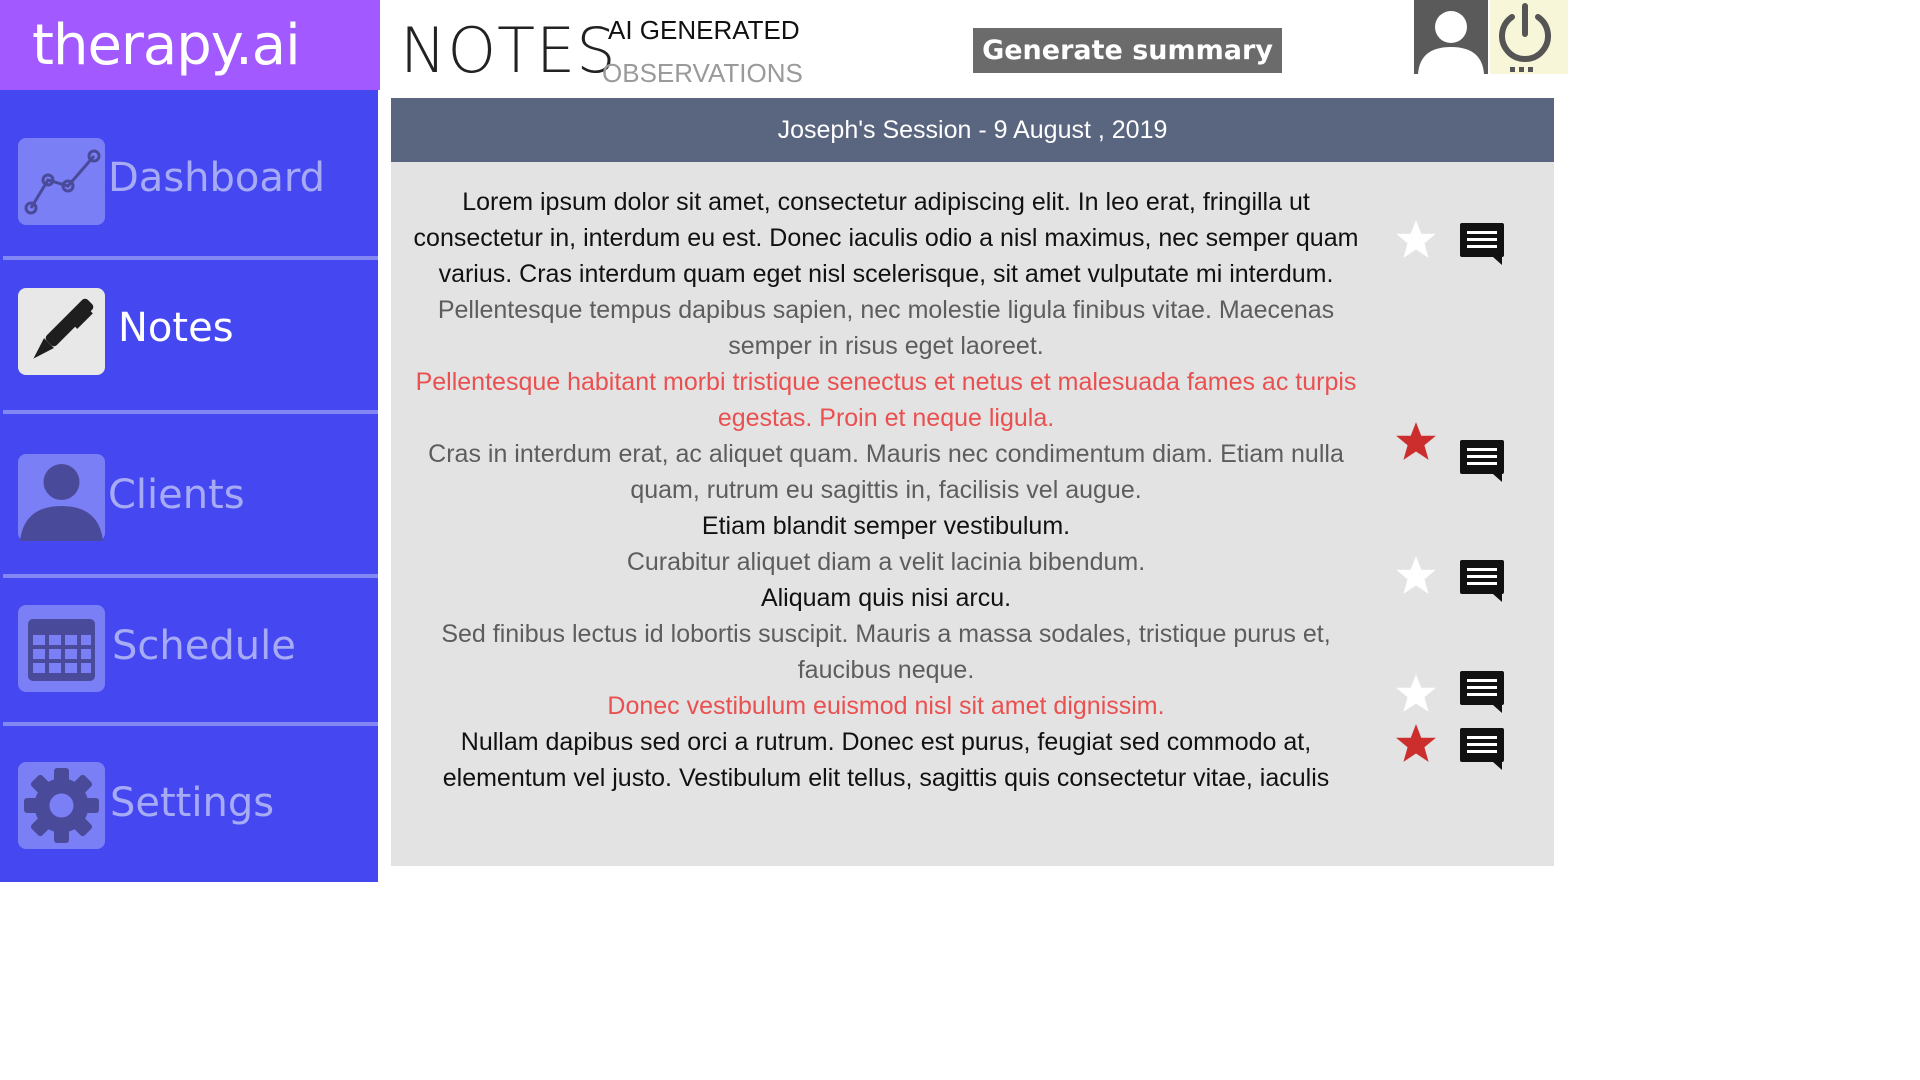  Describe the element at coordinates (886, 598) in the screenshot. I see `note-paragraph: Aliquam quis nisi arcu.` at that location.